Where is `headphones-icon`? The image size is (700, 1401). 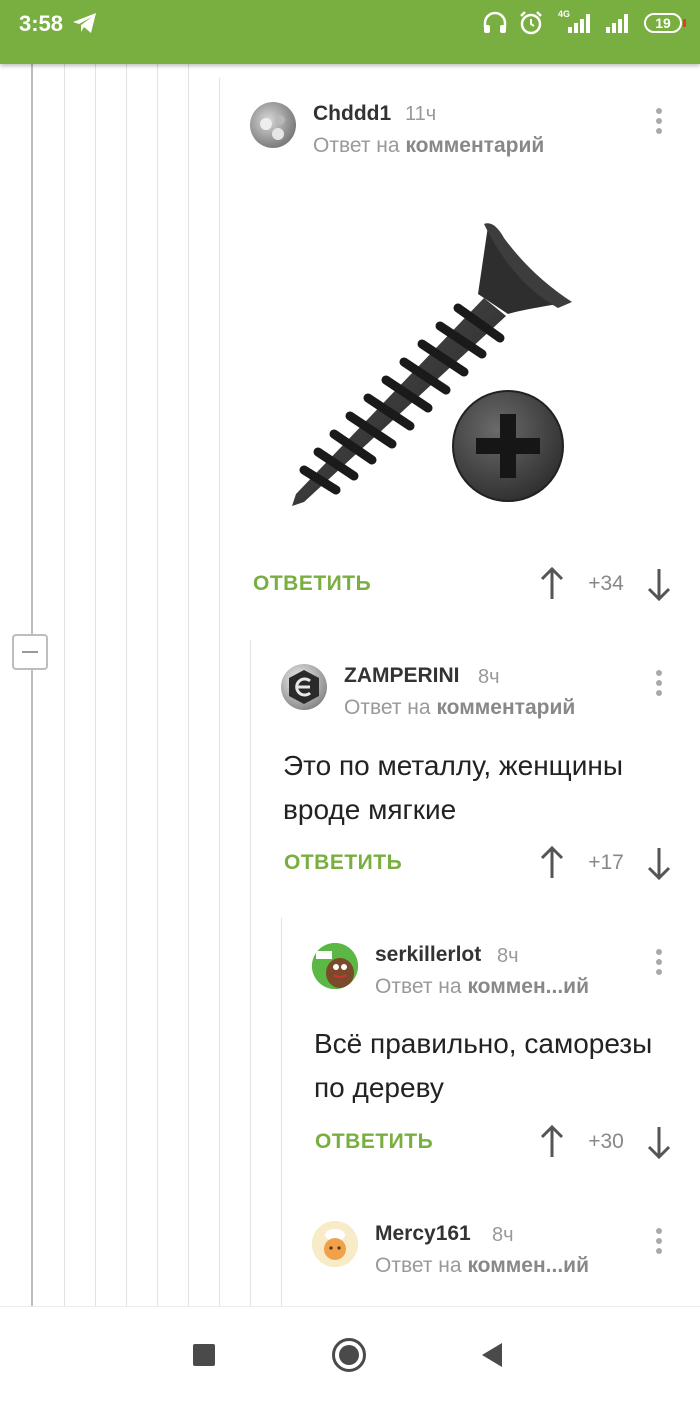 headphones-icon is located at coordinates (495, 22).